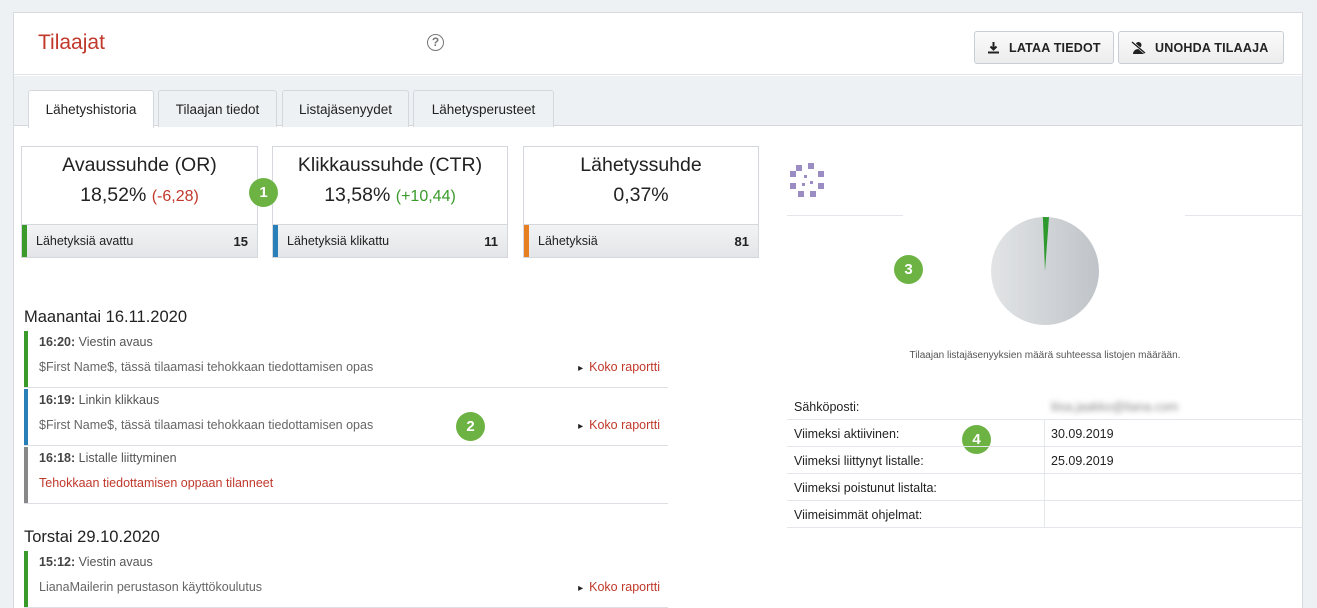 This screenshot has height=608, width=1317. I want to click on event-header: 16:20: Viestin avaus, so click(96, 342).